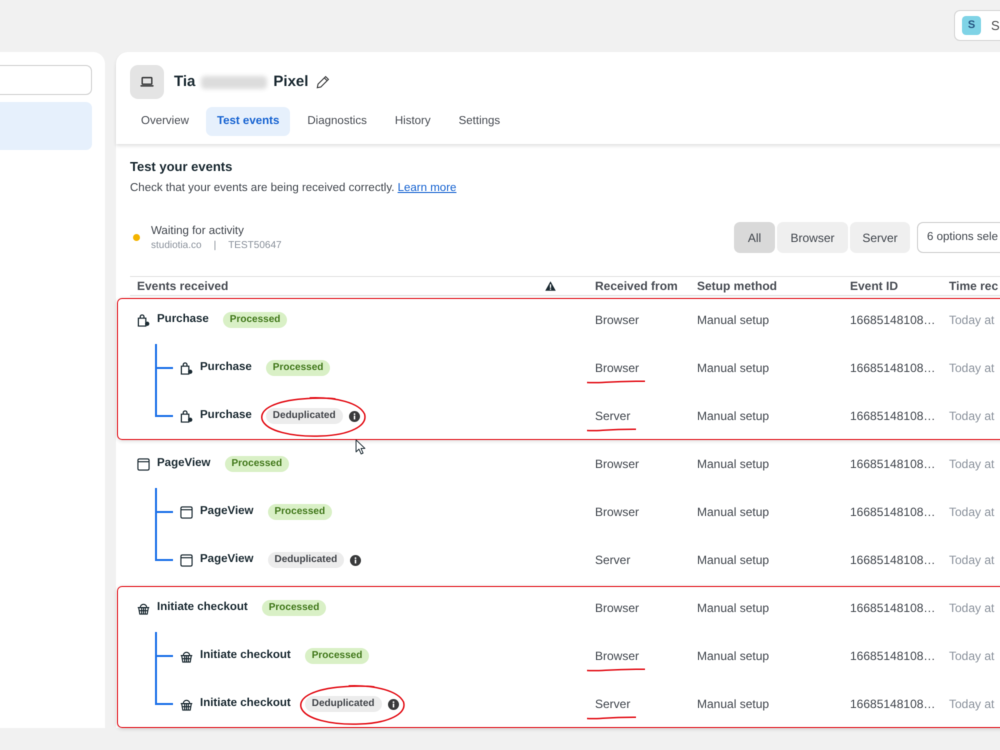  What do you see at coordinates (290, 82) in the screenshot?
I see `pixel-name: Pixel` at bounding box center [290, 82].